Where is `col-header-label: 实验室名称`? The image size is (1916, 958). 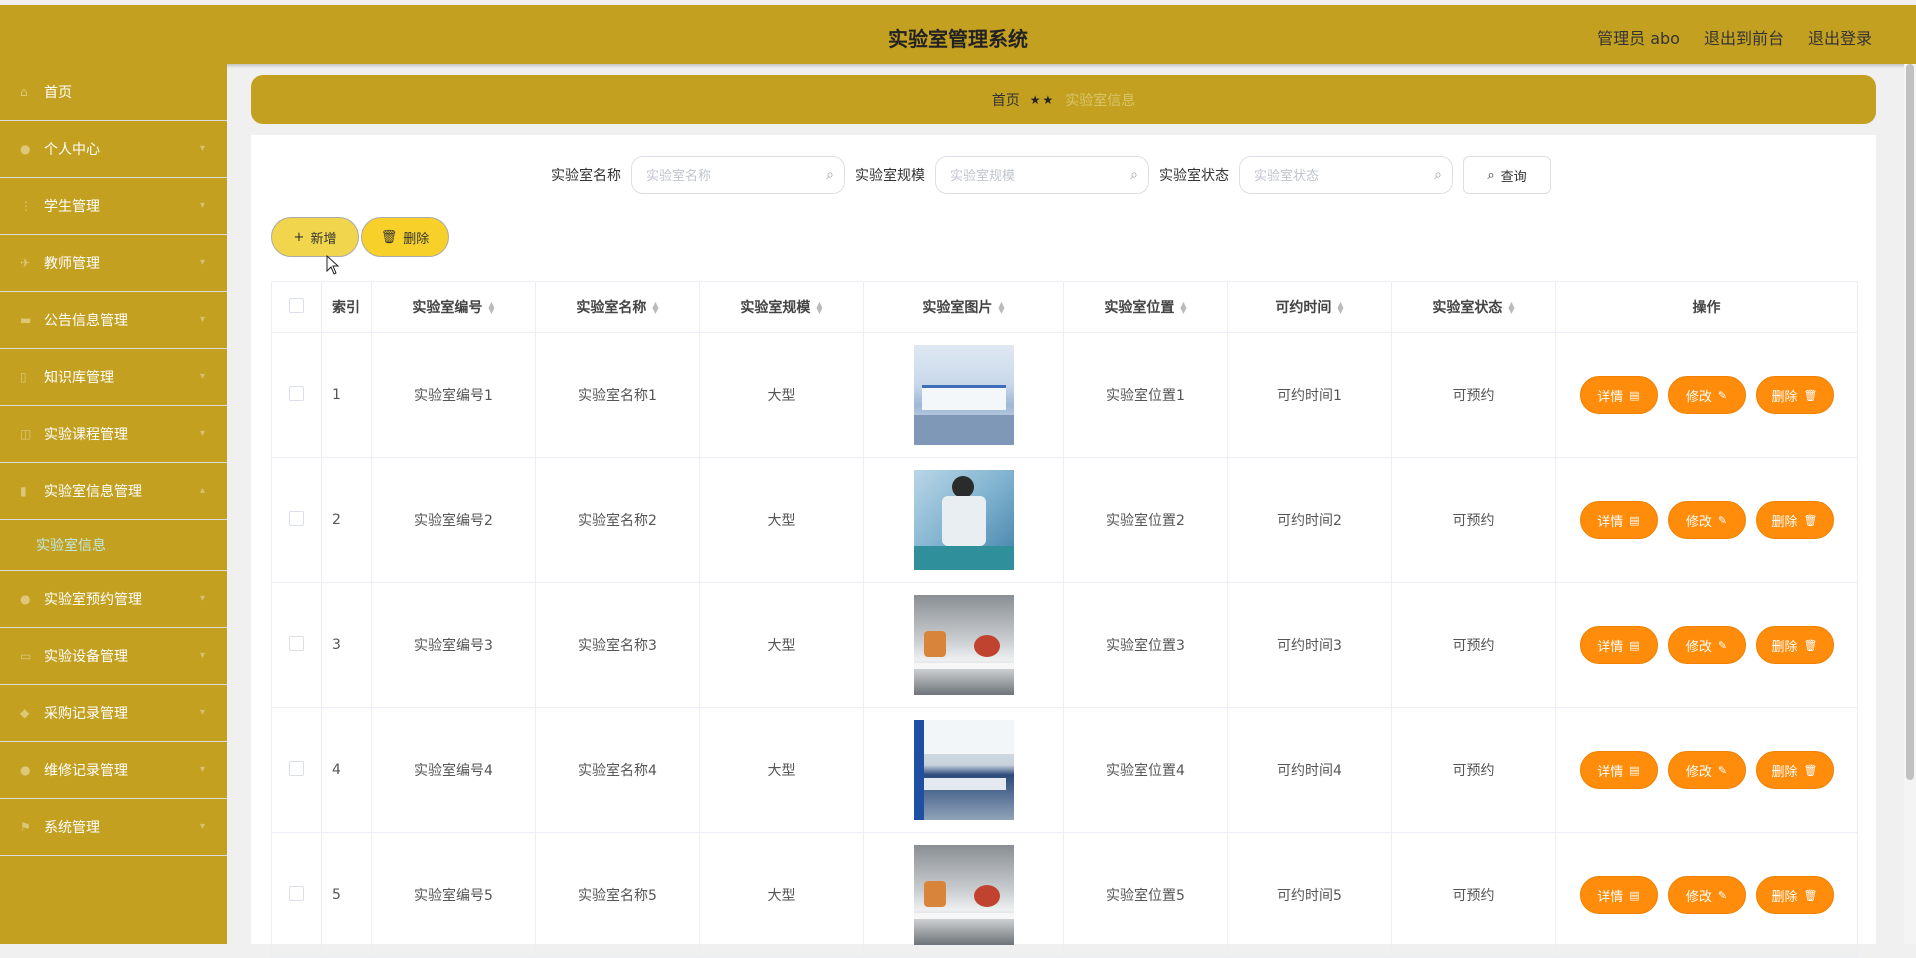 col-header-label: 实验室名称 is located at coordinates (611, 308).